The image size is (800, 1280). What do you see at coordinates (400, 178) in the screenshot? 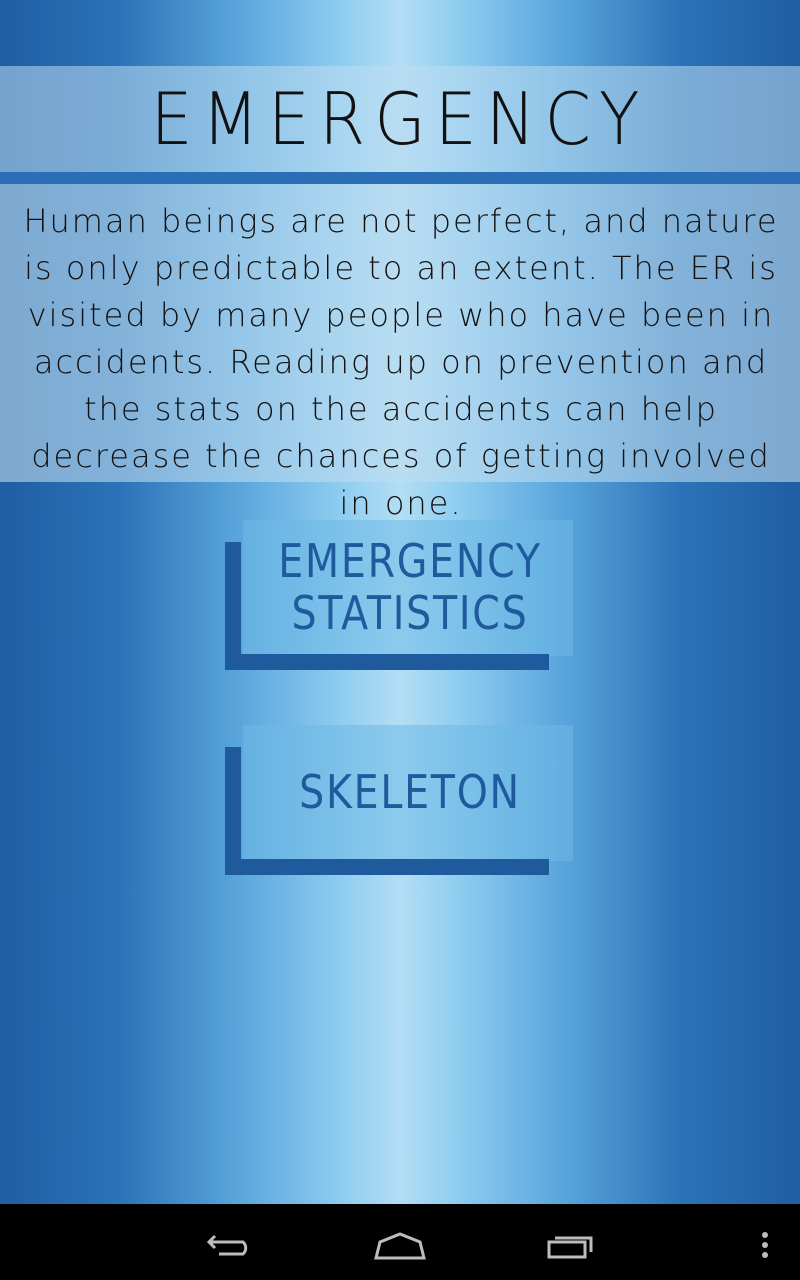
I see `title-divider` at bounding box center [400, 178].